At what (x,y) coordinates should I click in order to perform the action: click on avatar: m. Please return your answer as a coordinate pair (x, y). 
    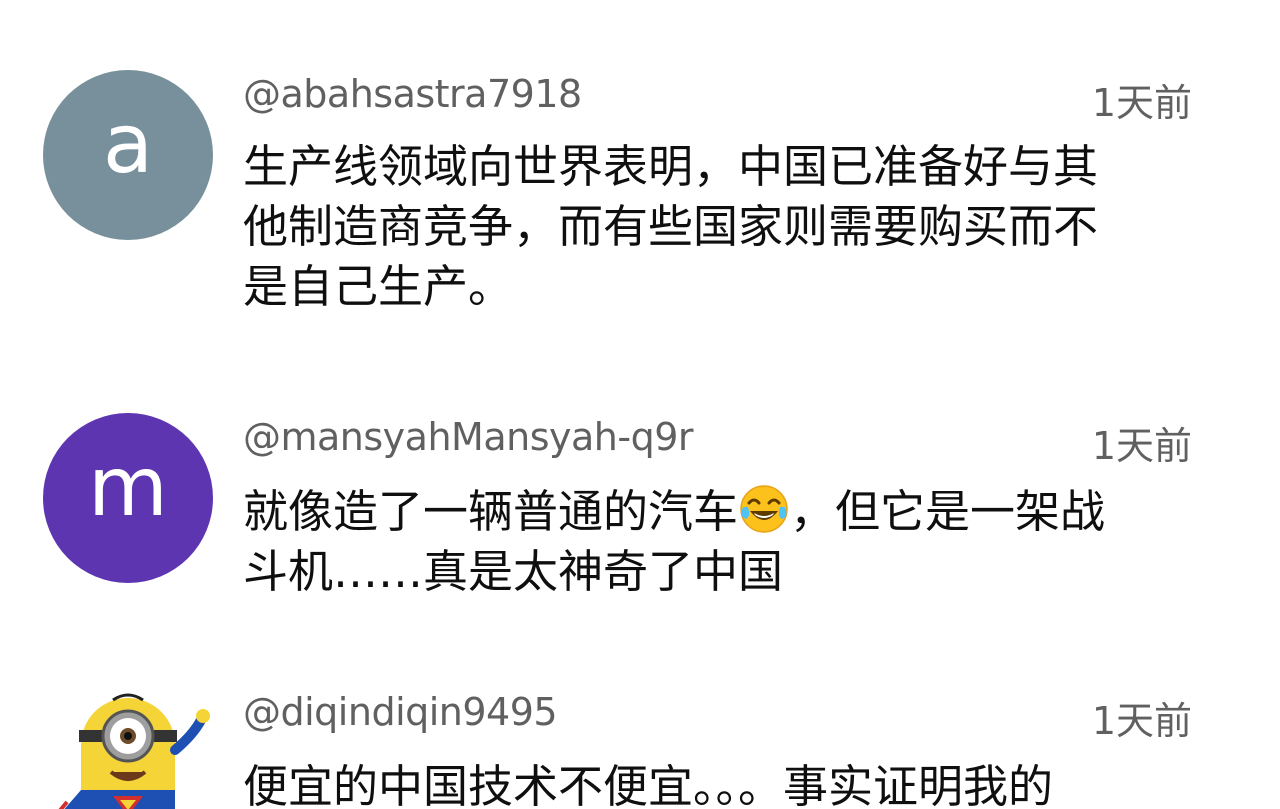
    Looking at the image, I should click on (128, 498).